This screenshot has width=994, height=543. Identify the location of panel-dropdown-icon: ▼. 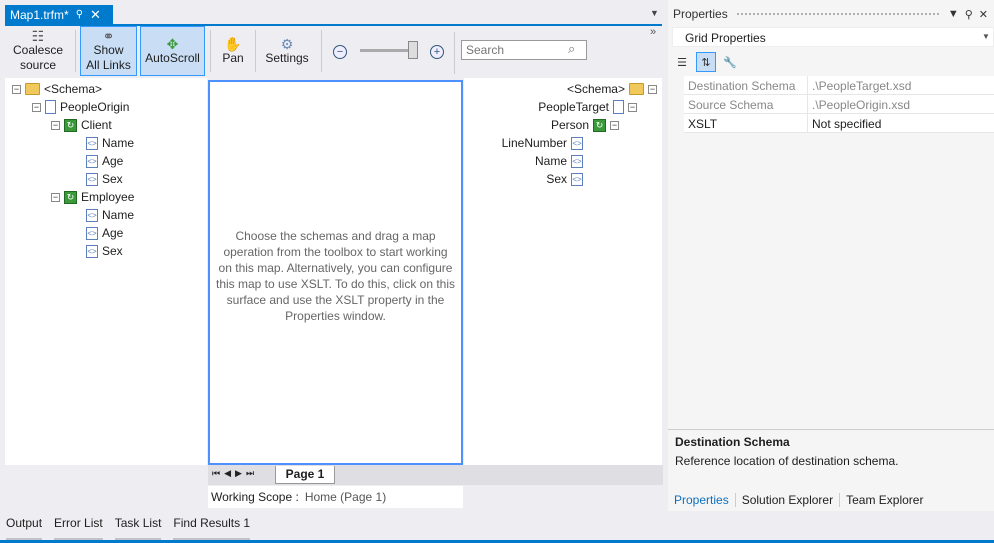
(953, 14).